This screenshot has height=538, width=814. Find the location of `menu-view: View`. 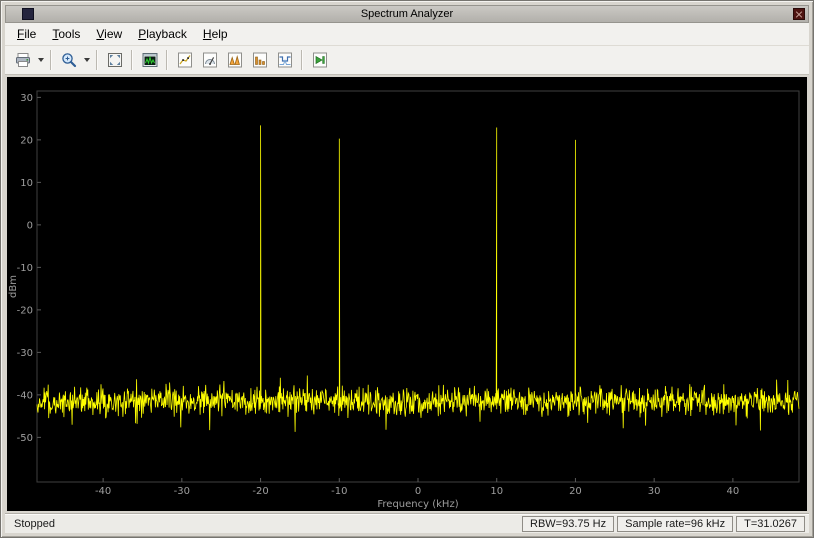

menu-view: View is located at coordinates (109, 34).